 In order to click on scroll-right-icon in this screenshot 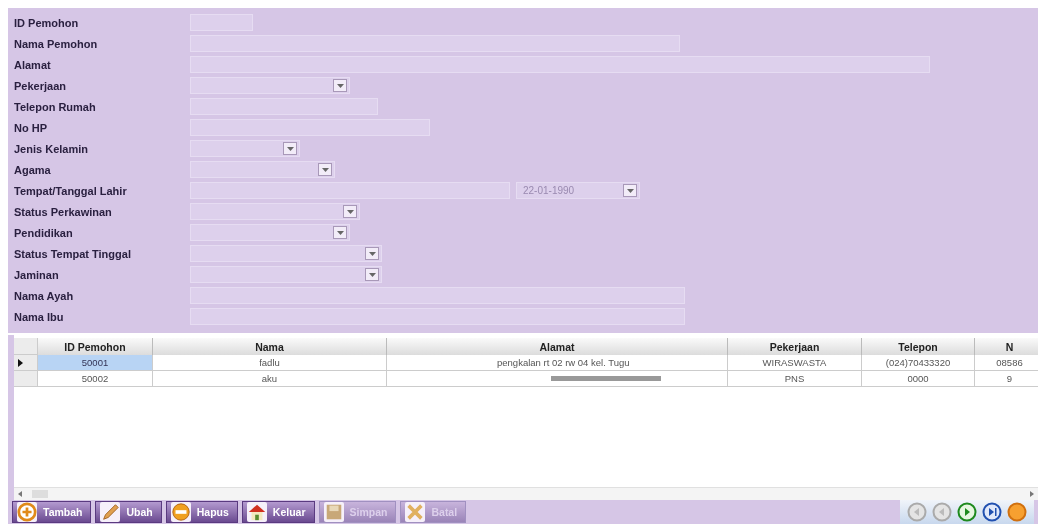, I will do `click(1032, 494)`.